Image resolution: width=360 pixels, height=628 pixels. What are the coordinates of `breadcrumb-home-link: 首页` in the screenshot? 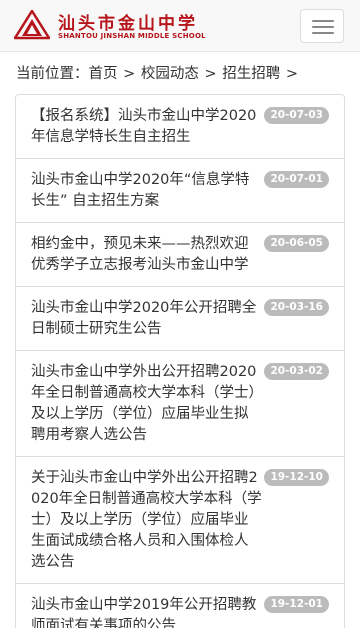 It's located at (103, 74).